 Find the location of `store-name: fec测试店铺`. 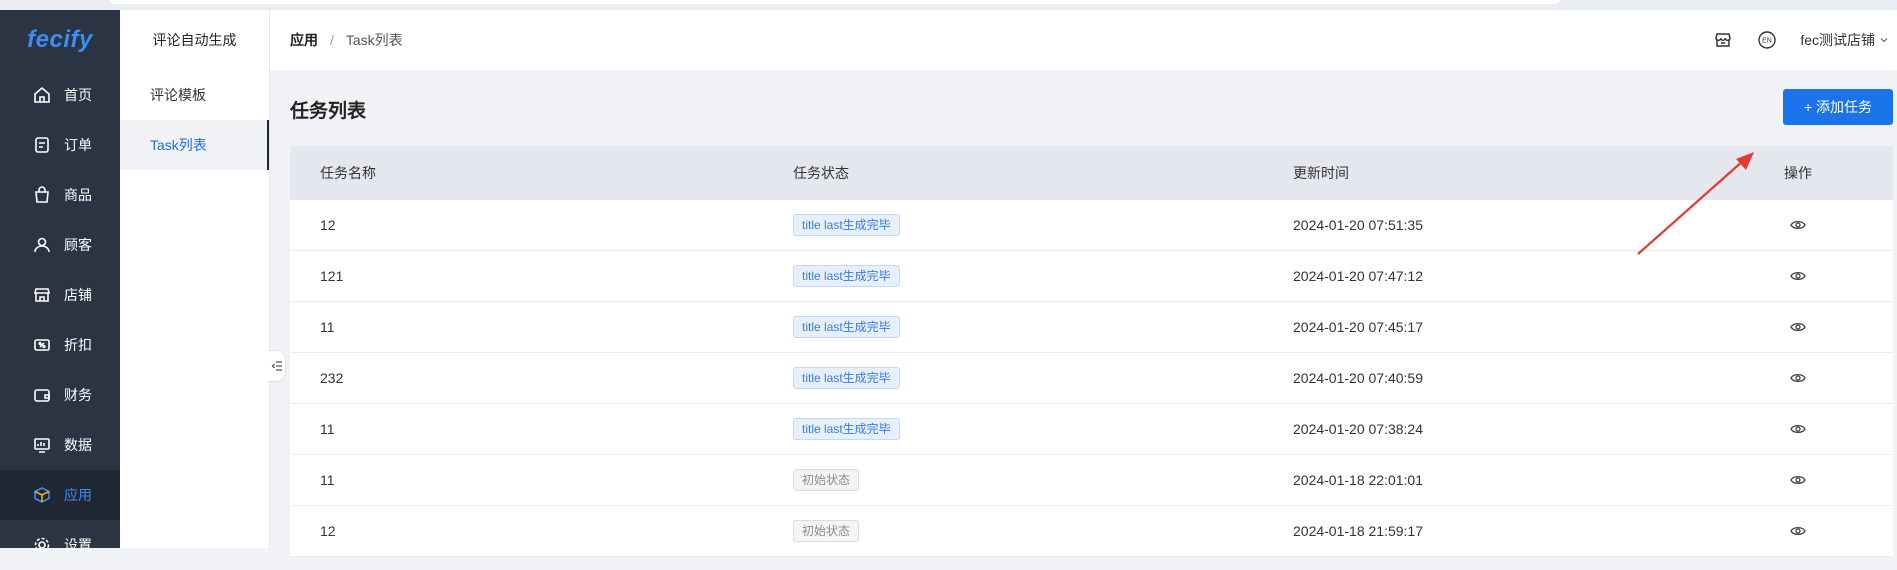

store-name: fec测试店铺 is located at coordinates (1837, 40).